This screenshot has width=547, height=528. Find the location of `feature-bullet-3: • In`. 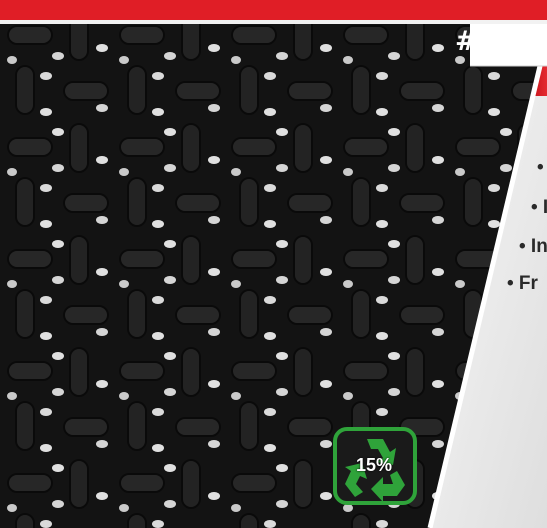

feature-bullet-3: • In is located at coordinates (533, 246).